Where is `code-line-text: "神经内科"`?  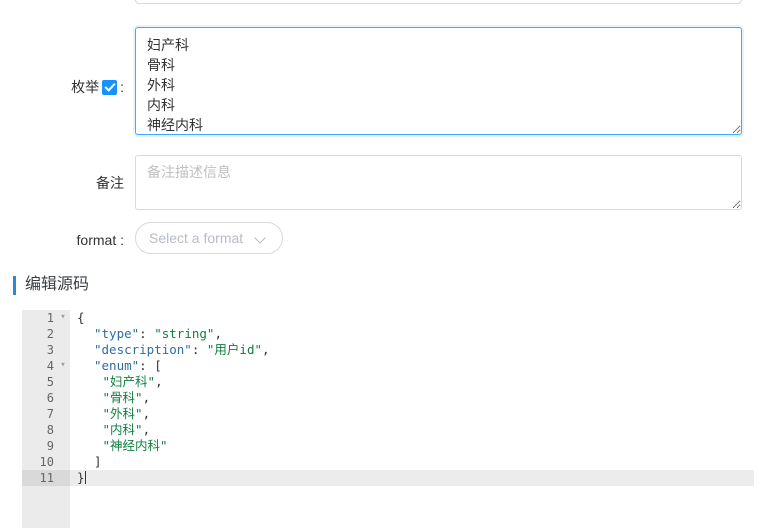
code-line-text: "神经内科" is located at coordinates (135, 446).